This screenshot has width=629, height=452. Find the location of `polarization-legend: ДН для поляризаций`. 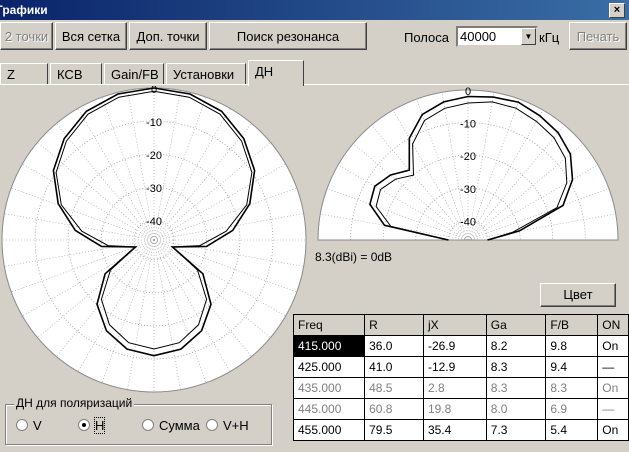

polarization-legend: ДН для поляризаций is located at coordinates (74, 403).